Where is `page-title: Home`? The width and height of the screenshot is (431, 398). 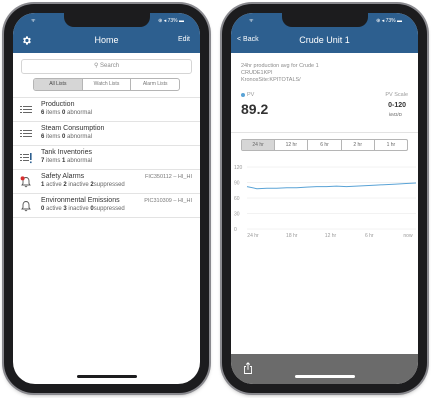 page-title: Home is located at coordinates (106, 40).